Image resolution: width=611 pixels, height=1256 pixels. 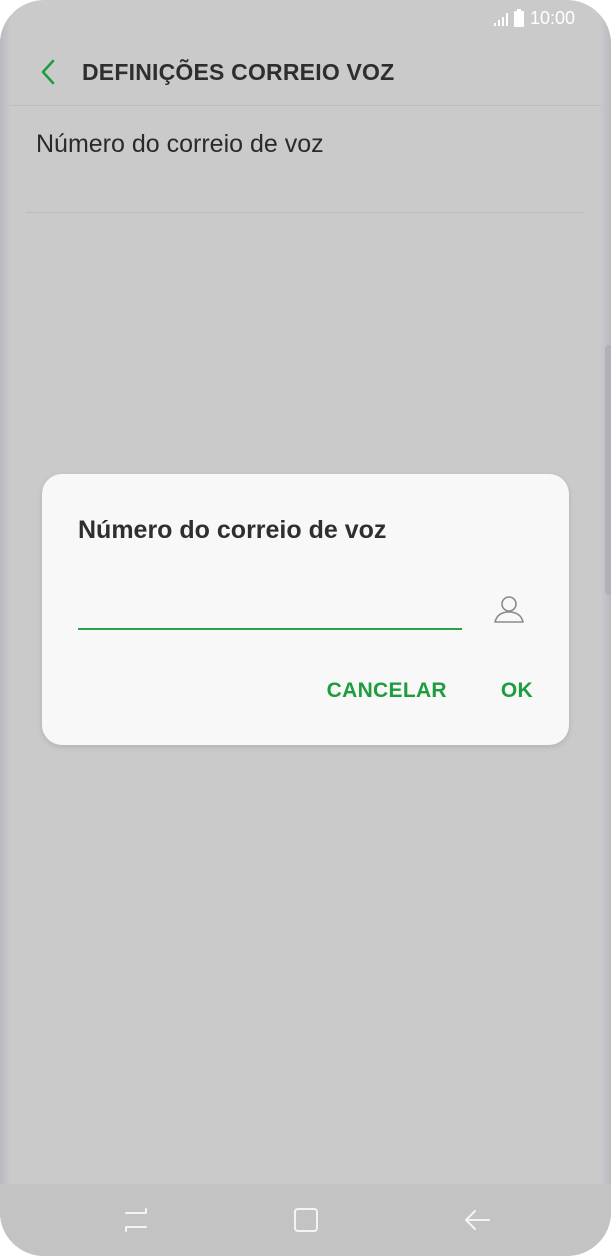 What do you see at coordinates (500, 19) in the screenshot?
I see `signal-icon` at bounding box center [500, 19].